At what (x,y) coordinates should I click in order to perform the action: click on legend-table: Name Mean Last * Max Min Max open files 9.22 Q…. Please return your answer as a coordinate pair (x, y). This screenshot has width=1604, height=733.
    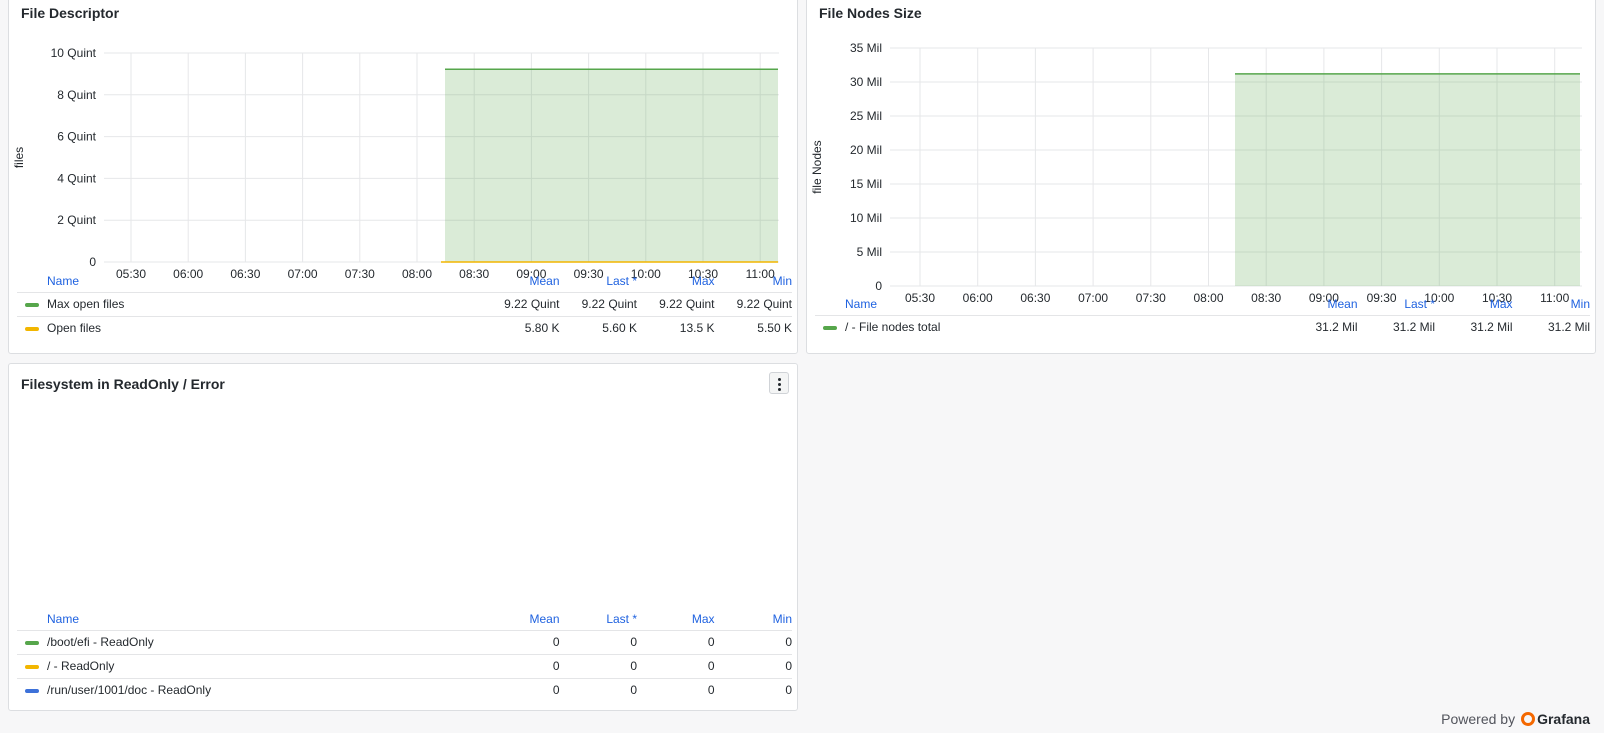
    Looking at the image, I should click on (404, 305).